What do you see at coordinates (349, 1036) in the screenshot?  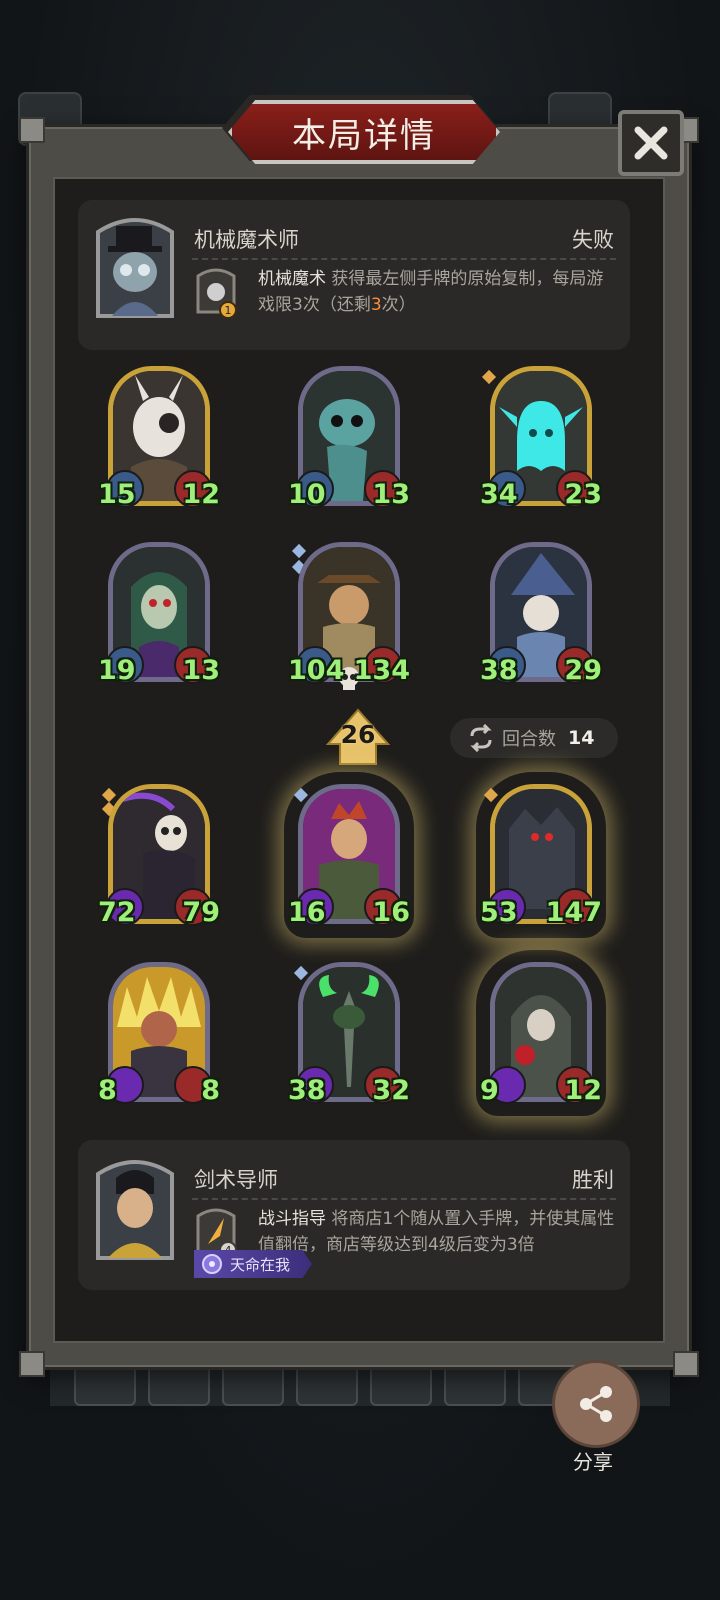 I see `unit-card: 38 32` at bounding box center [349, 1036].